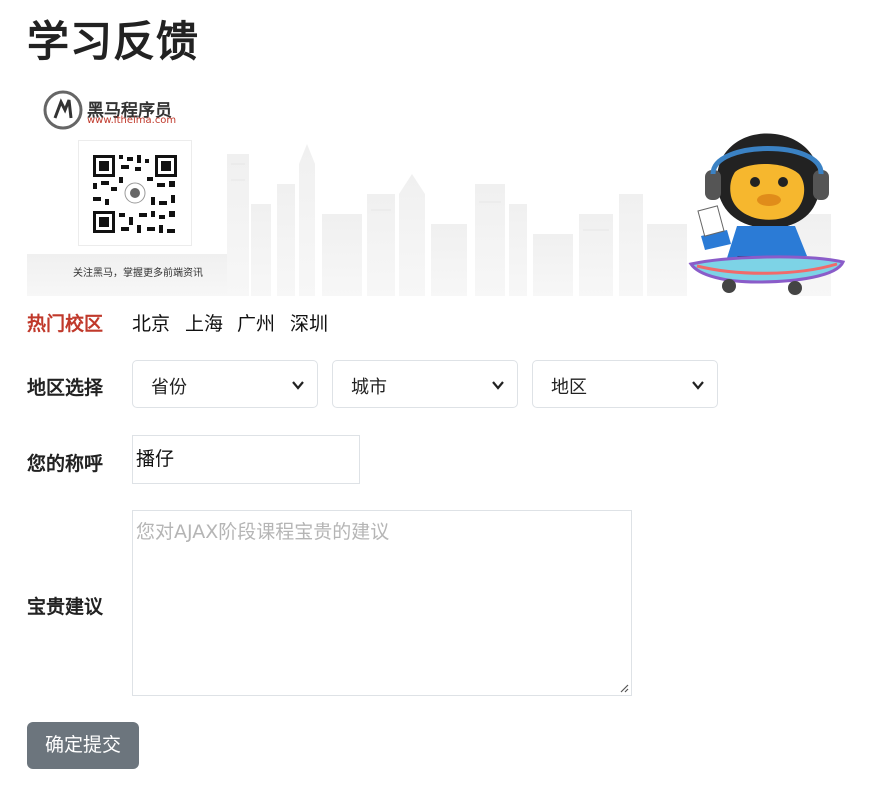 The image size is (885, 799). Describe the element at coordinates (263, 532) in the screenshot. I see `suggestion-placeholder: 您对AJAX阶段课程宝贵的建议` at that location.